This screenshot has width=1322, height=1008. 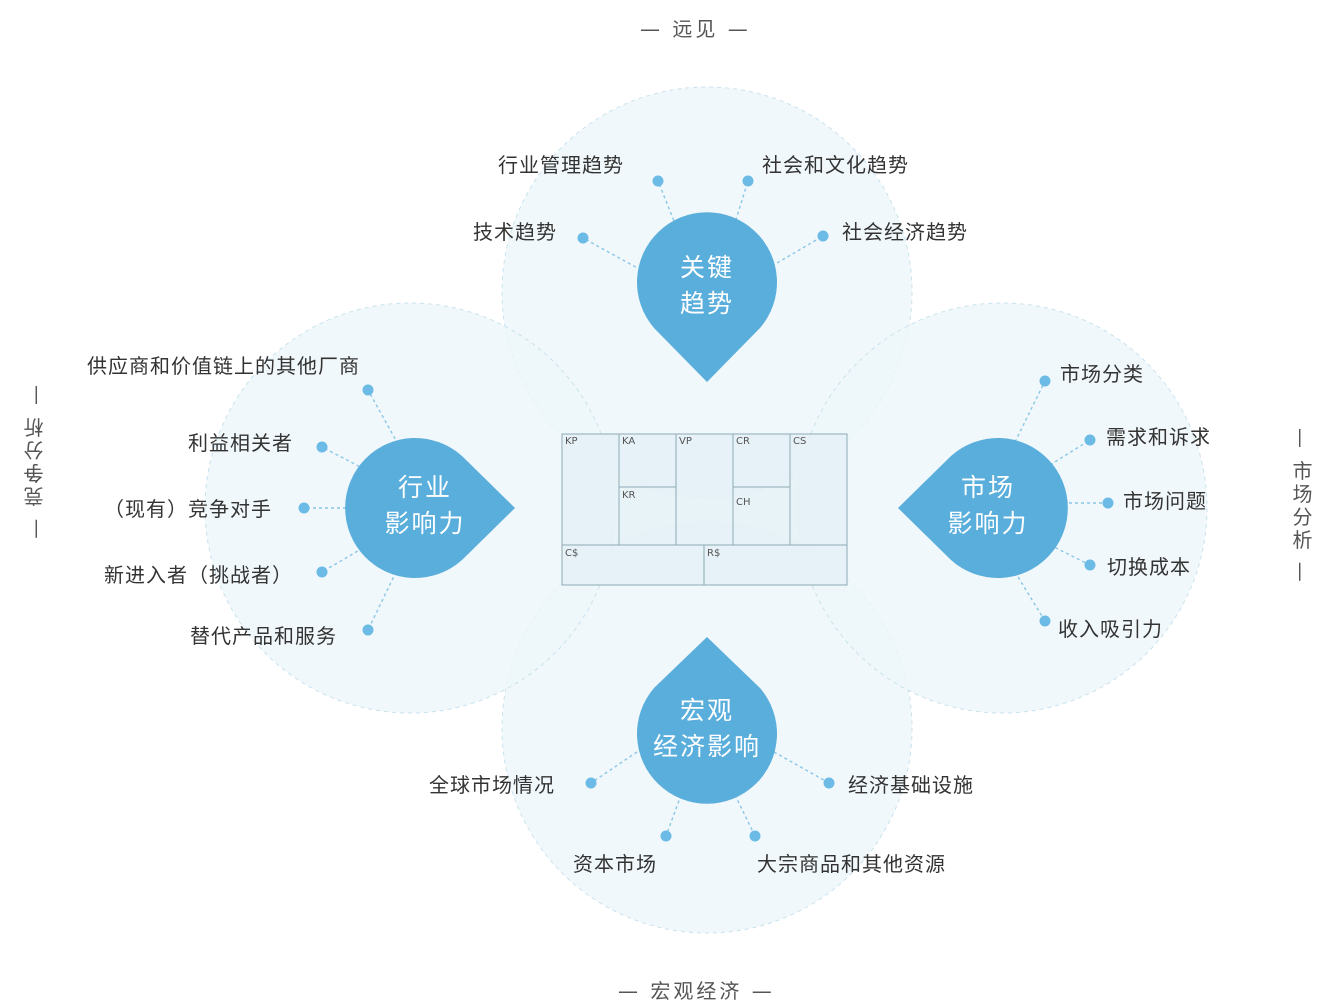 What do you see at coordinates (425, 523) in the screenshot?
I see `drop-title-left-line2: 影响力` at bounding box center [425, 523].